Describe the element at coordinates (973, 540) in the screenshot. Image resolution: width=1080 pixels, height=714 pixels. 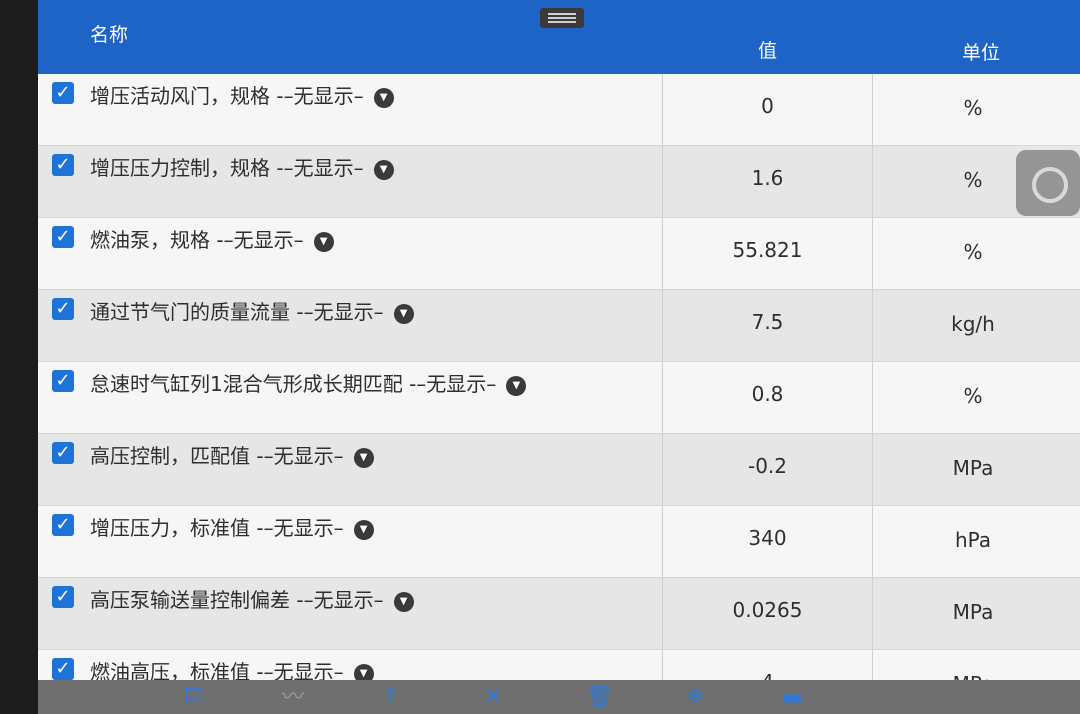
I see `row-unit: hPa` at that location.